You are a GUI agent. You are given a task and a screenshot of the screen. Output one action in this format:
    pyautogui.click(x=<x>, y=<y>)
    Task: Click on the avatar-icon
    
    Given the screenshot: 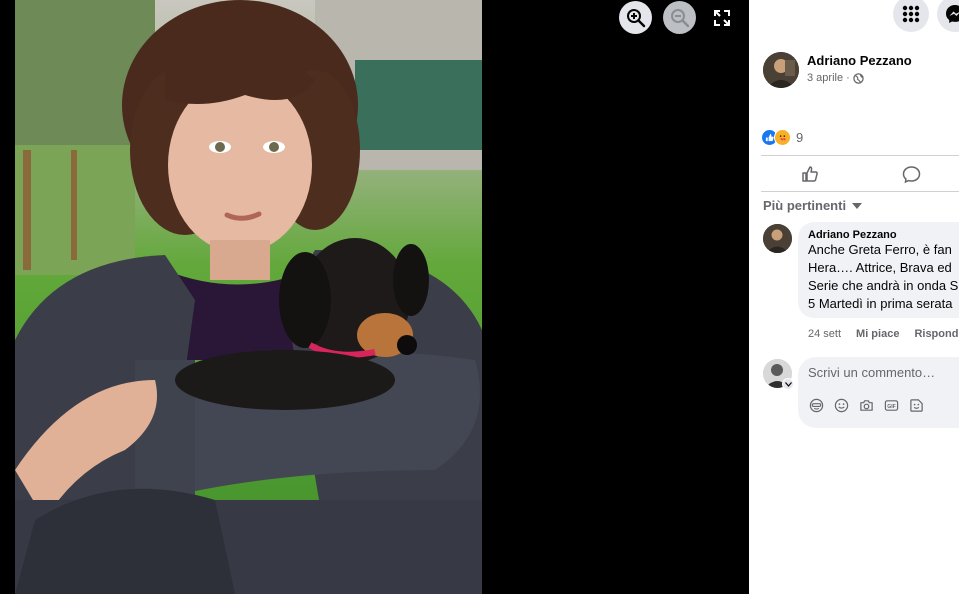 What is the action you would take?
    pyautogui.click(x=816, y=405)
    